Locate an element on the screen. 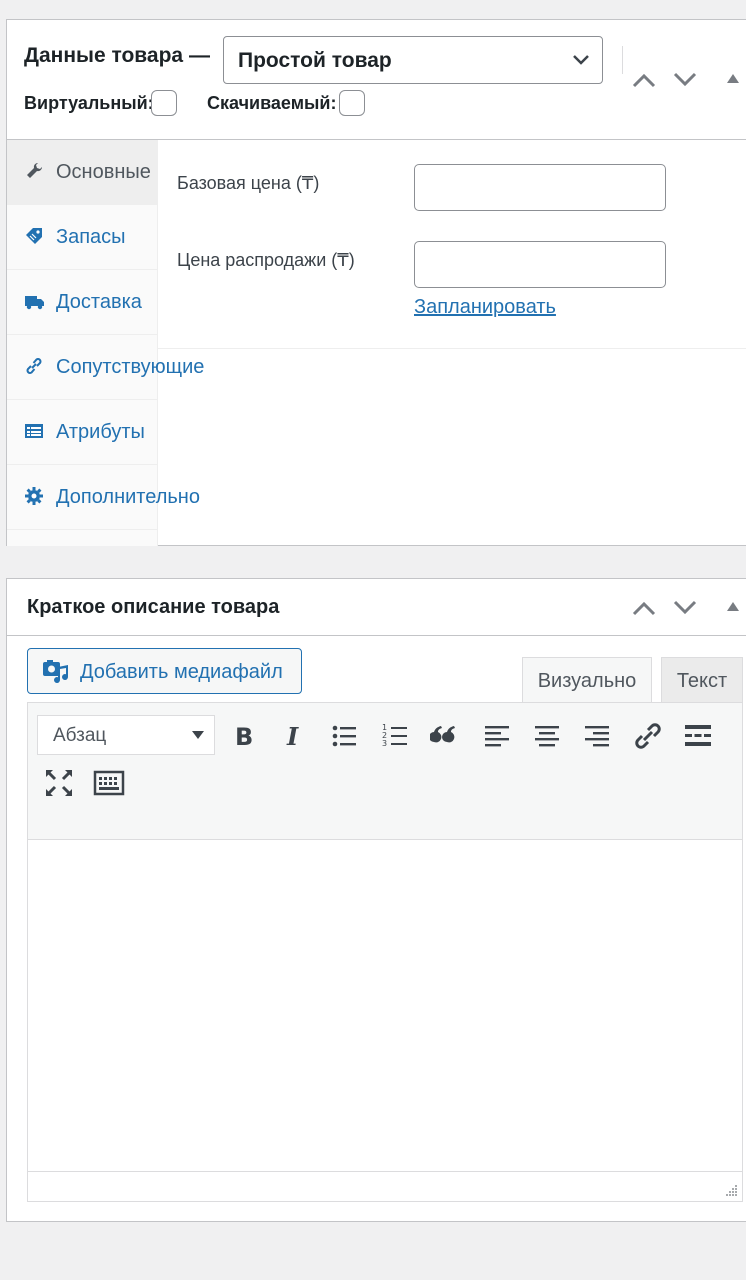 This screenshot has width=746, height=1280. tab-text: Текст is located at coordinates (702, 680).